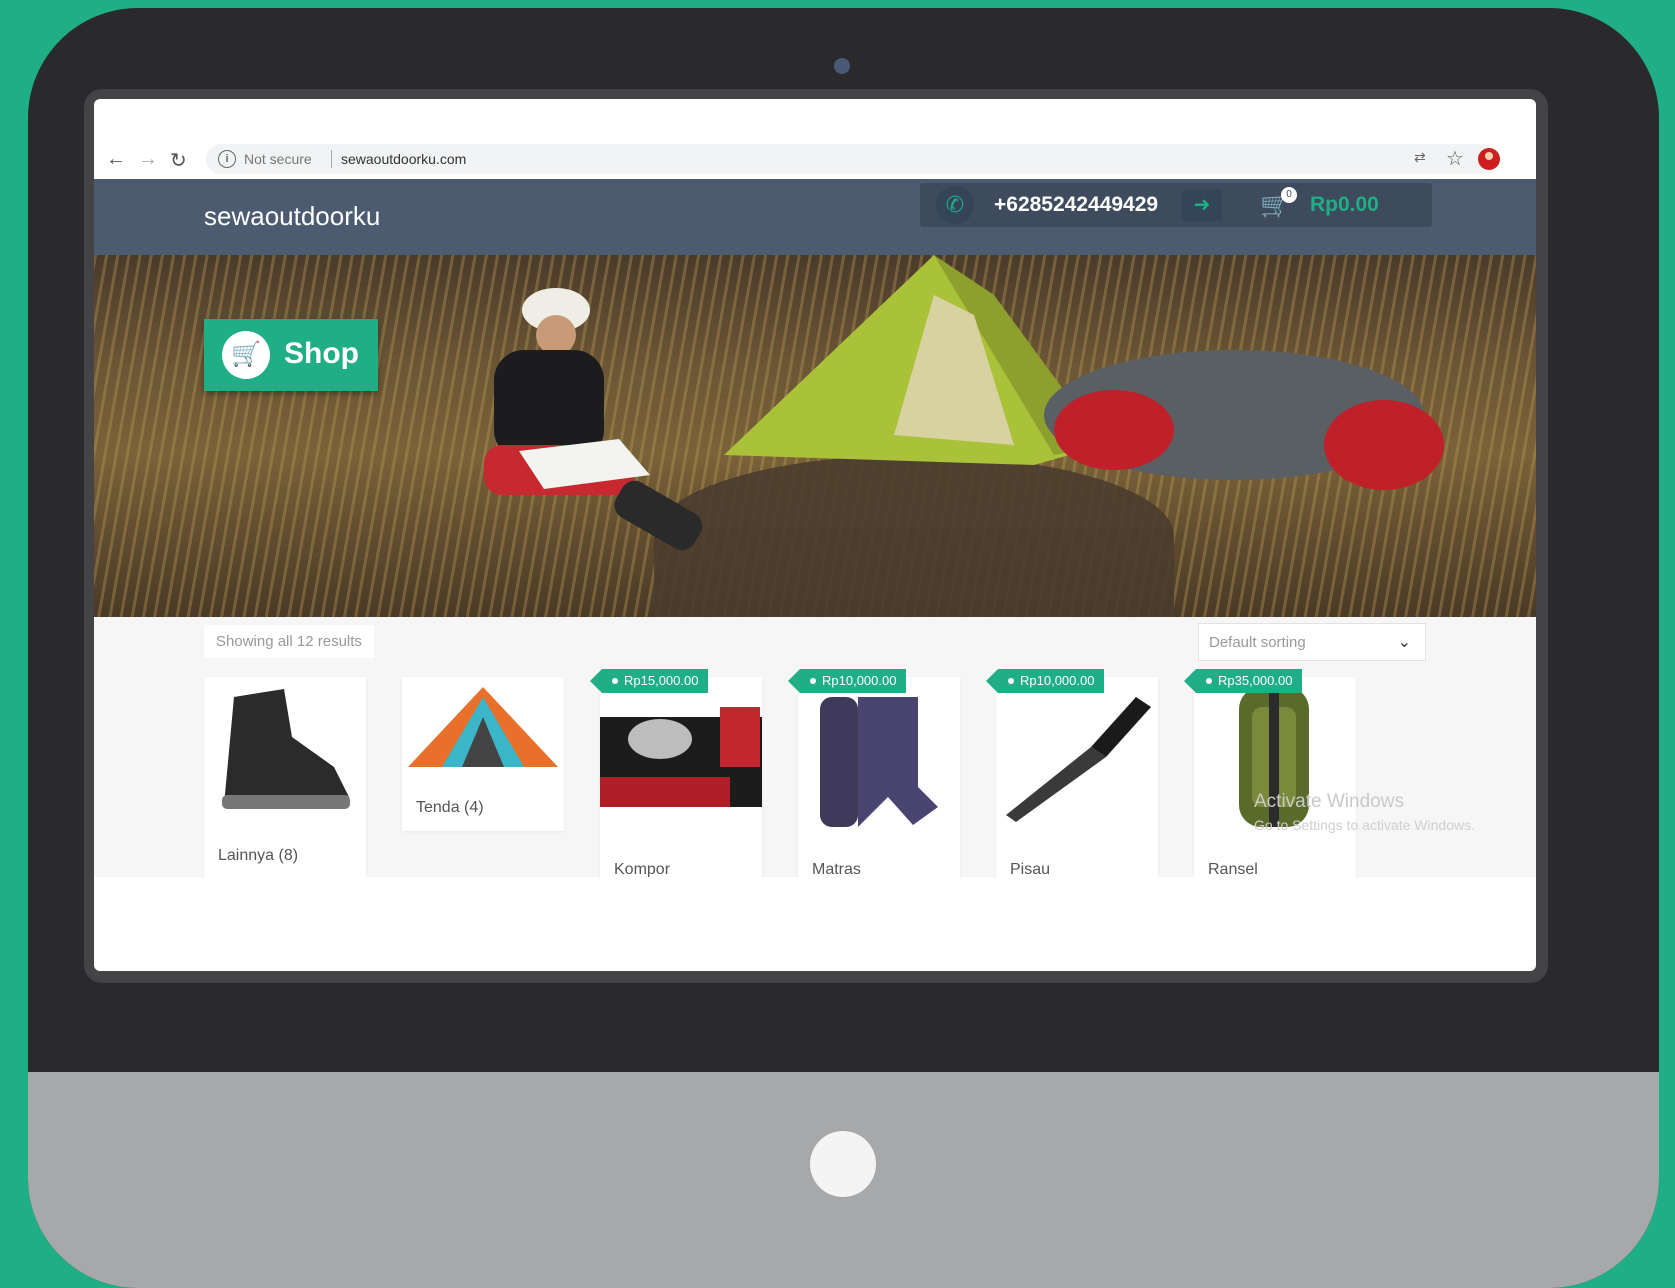 Image resolution: width=1675 pixels, height=1288 pixels. I want to click on sort-dropdown: Default sorting ⌄, so click(1312, 642).